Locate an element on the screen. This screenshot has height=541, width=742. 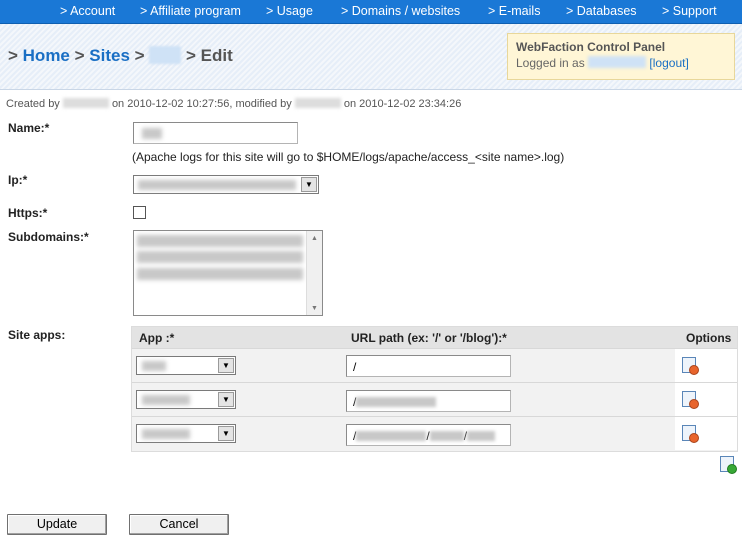
created-on-text: on 2010-12-02 10:27:56, modified by is located at coordinates (201, 104).